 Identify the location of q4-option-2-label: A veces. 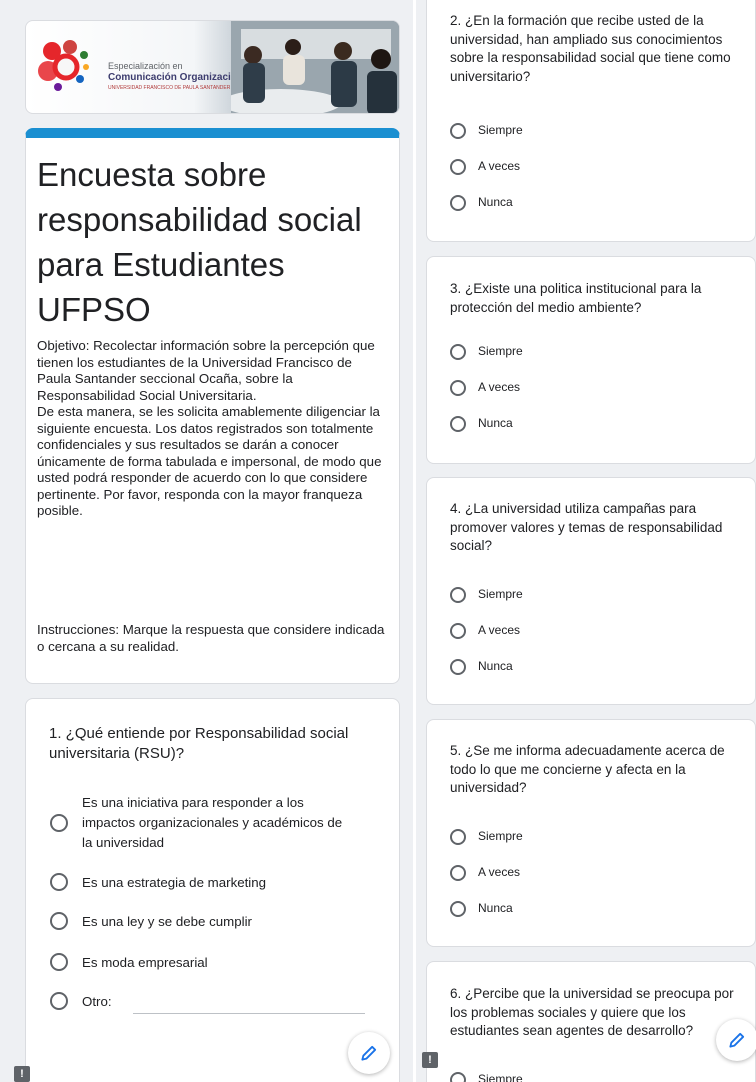
(499, 630).